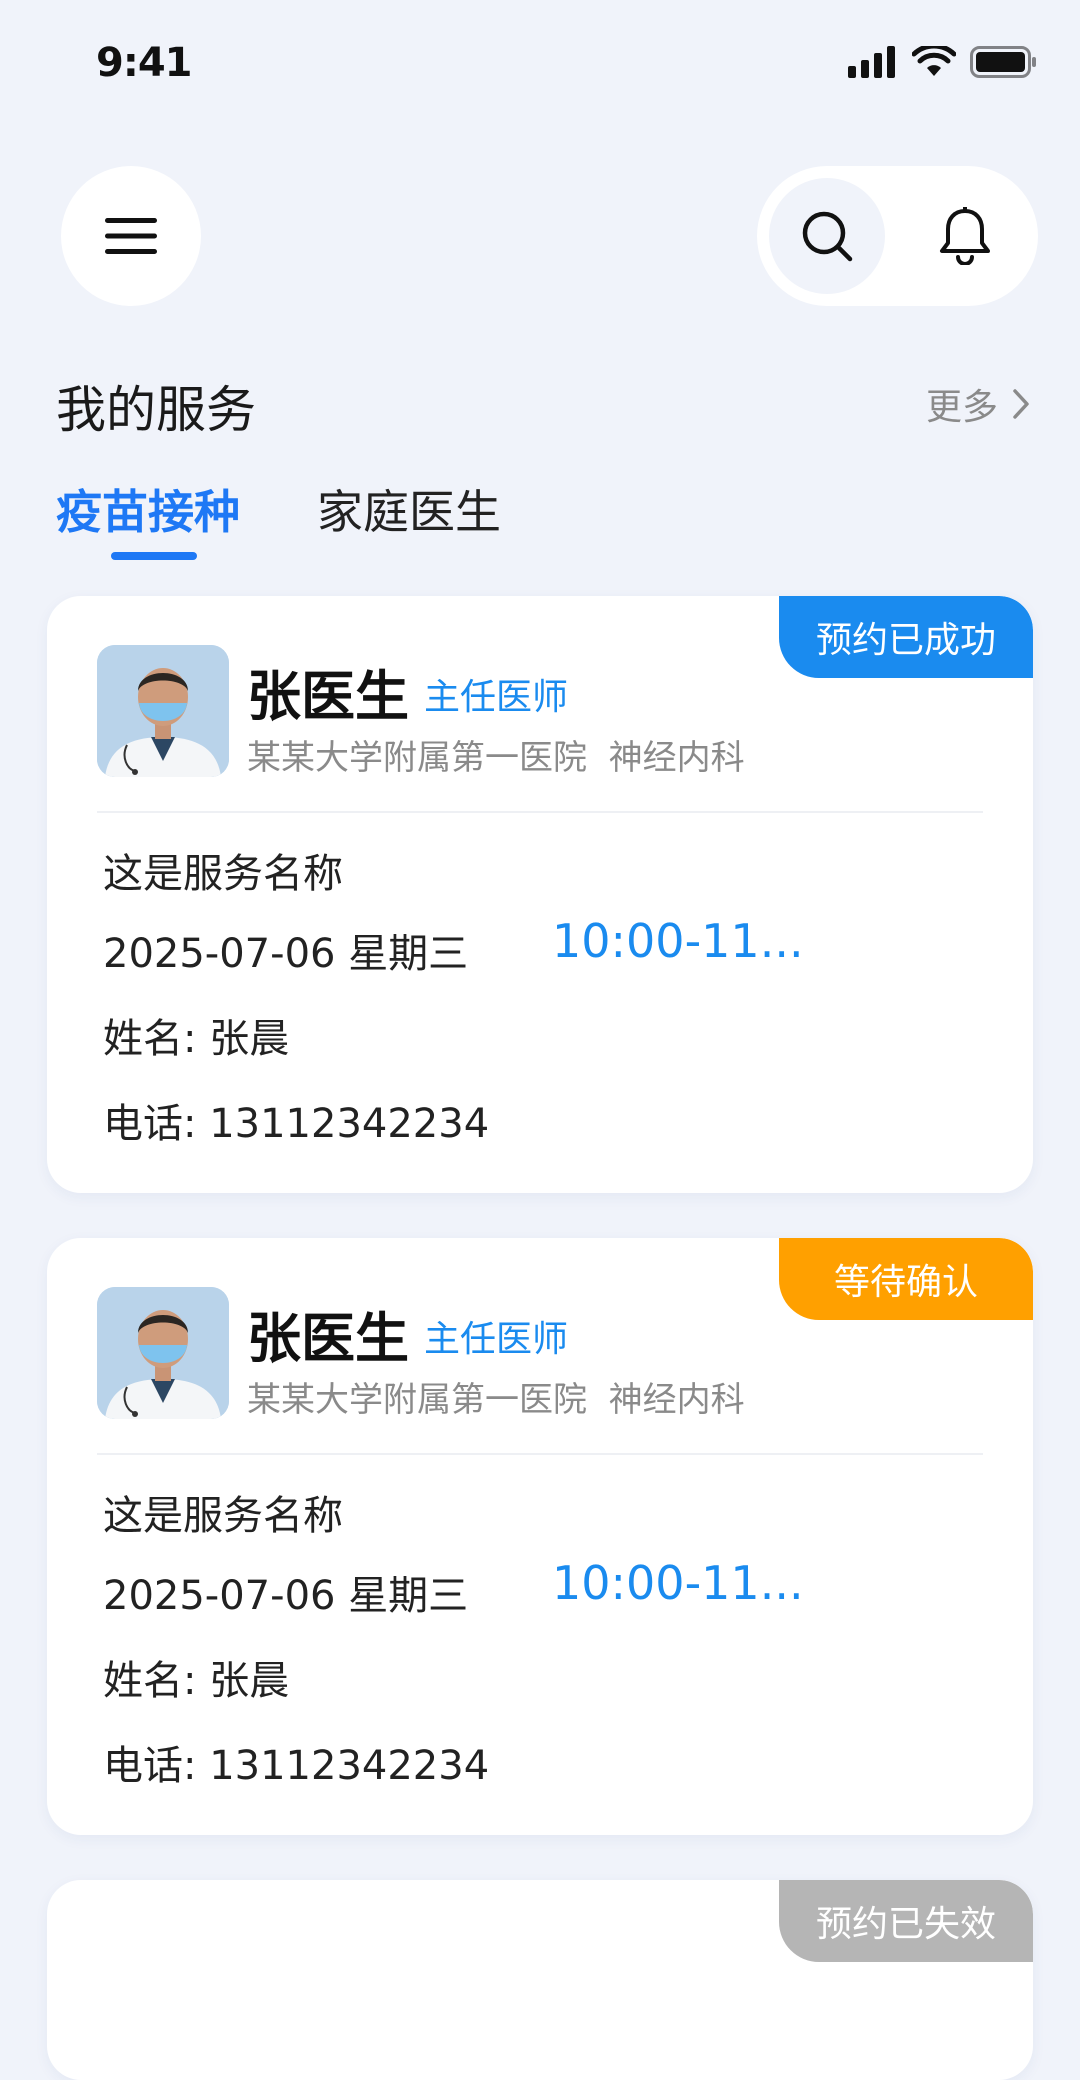 Image resolution: width=1080 pixels, height=2080 pixels. What do you see at coordinates (934, 61) in the screenshot?
I see `wifi-icon` at bounding box center [934, 61].